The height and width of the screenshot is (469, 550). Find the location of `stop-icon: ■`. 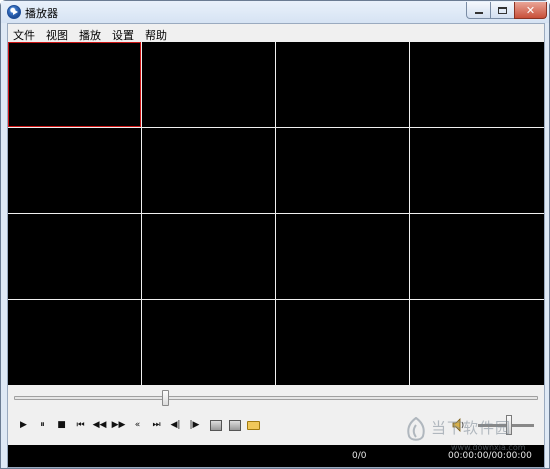

stop-icon: ■ is located at coordinates (61, 424).